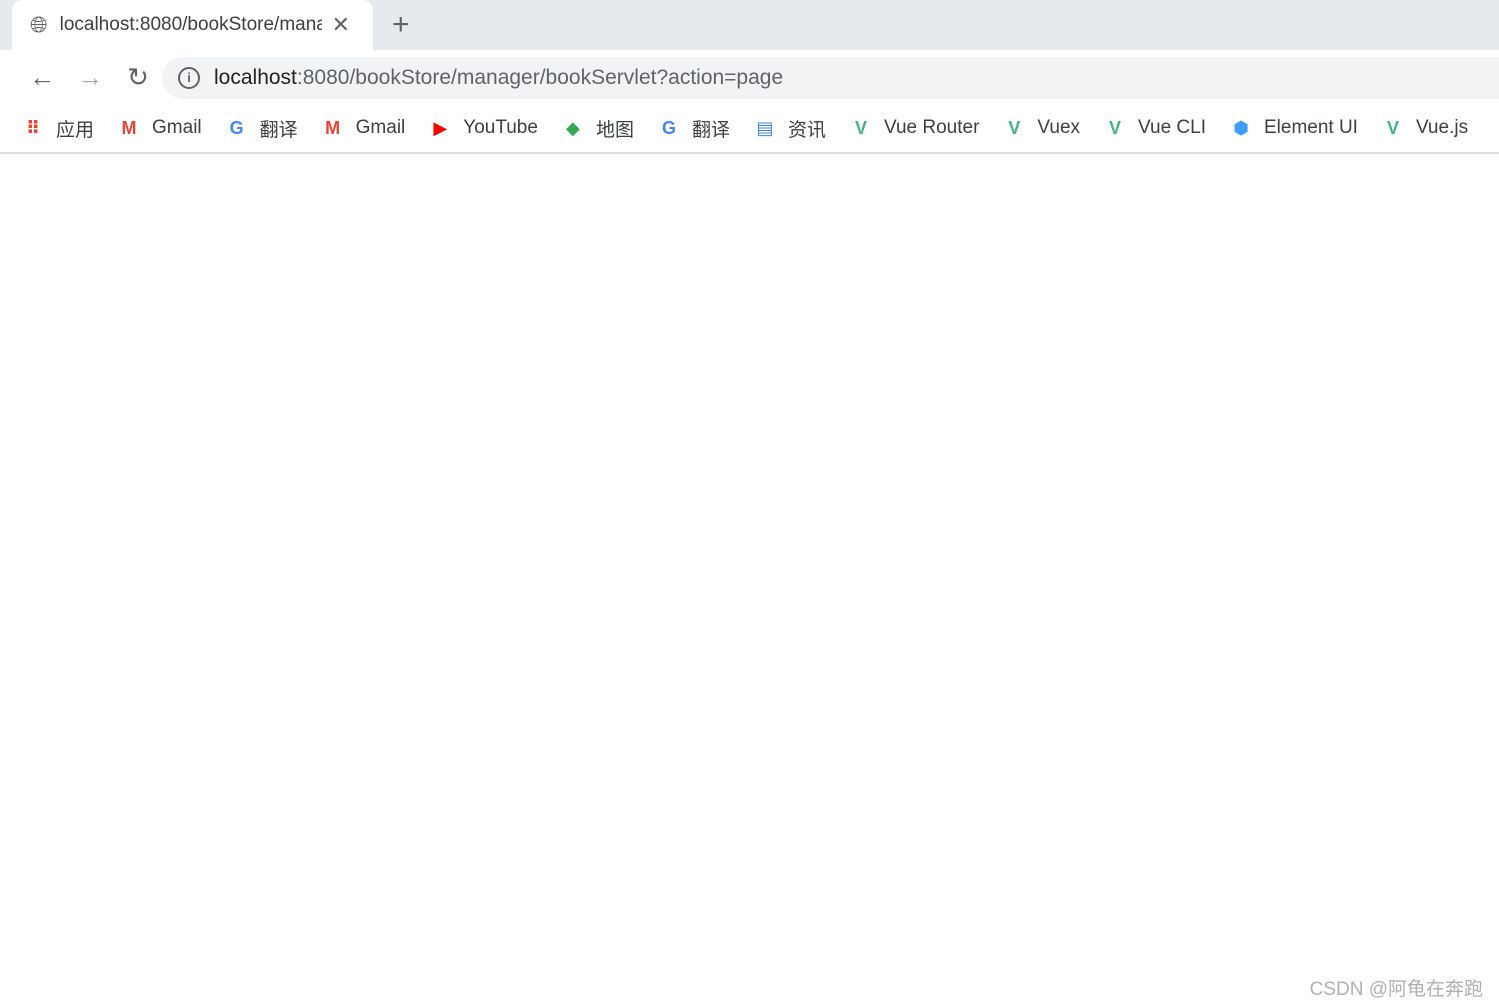 This screenshot has height=1007, width=1499. What do you see at coordinates (1310, 127) in the screenshot?
I see `bookmark-label: Element UI` at bounding box center [1310, 127].